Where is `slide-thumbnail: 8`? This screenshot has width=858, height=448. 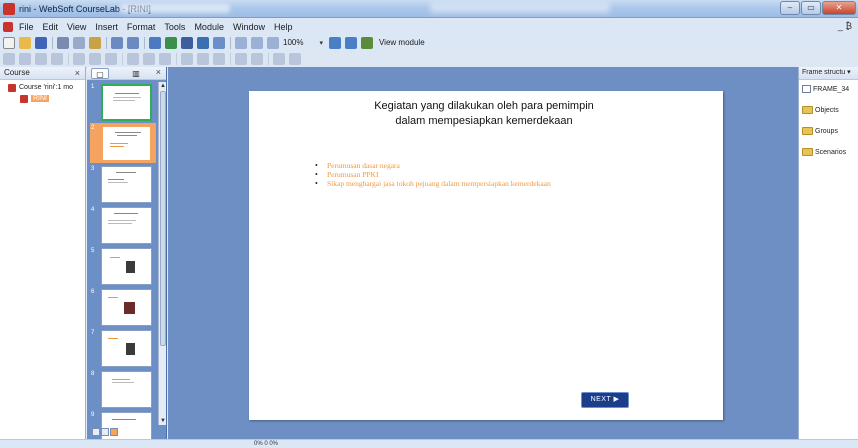 slide-thumbnail: 8 is located at coordinates (123, 389).